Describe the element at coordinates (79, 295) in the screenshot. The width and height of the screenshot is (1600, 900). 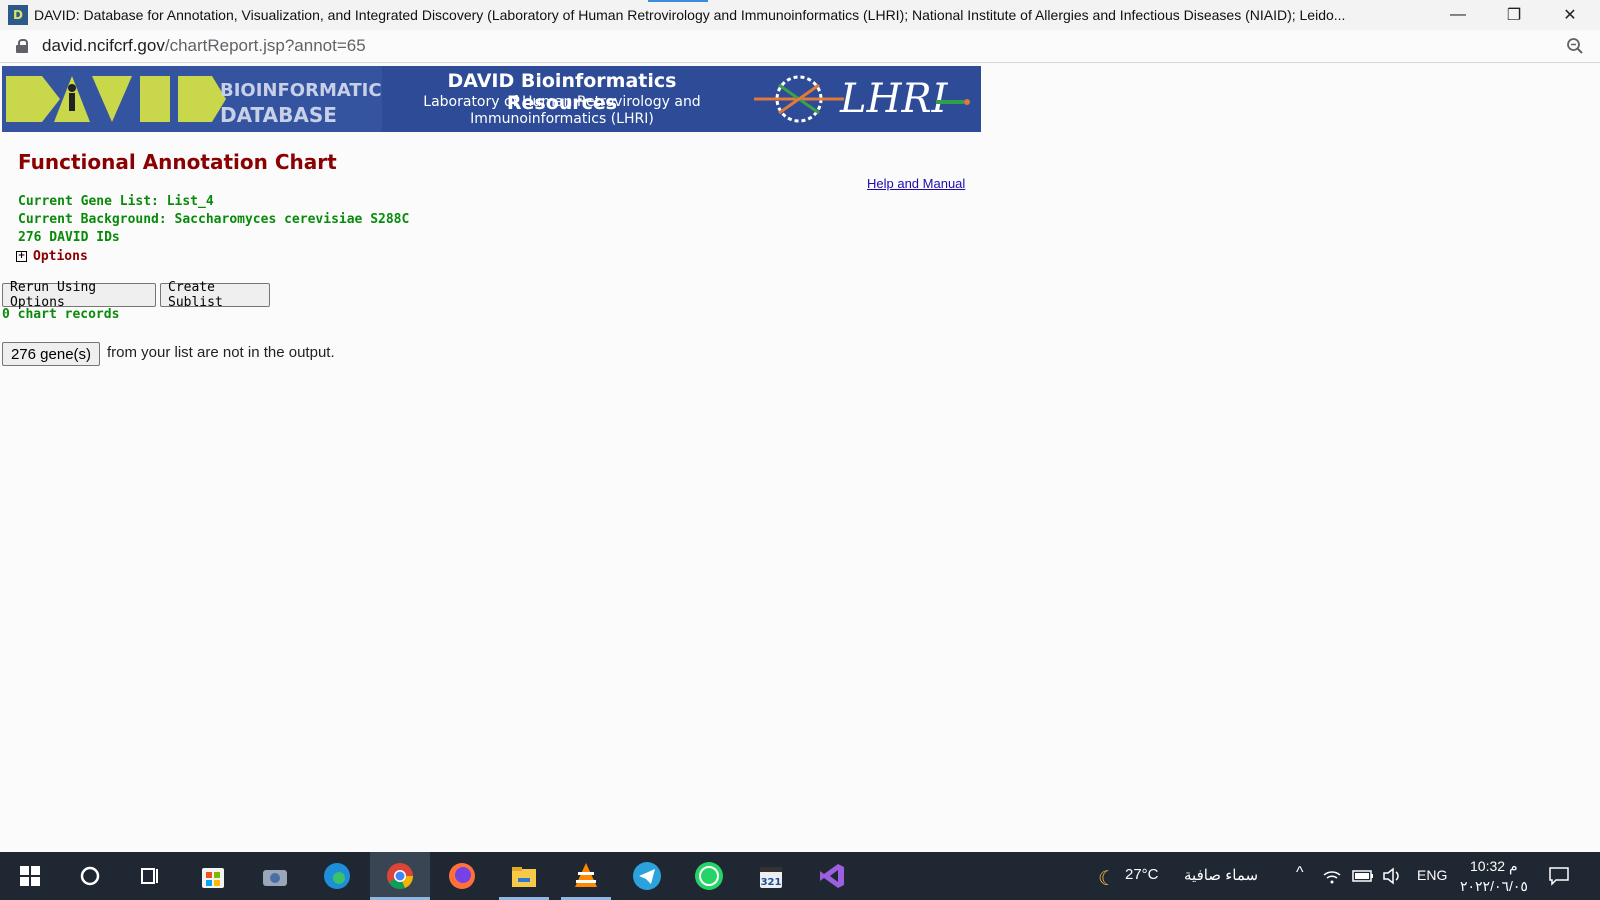
I see `rerun-using-options-button: Rerun Using Options` at that location.